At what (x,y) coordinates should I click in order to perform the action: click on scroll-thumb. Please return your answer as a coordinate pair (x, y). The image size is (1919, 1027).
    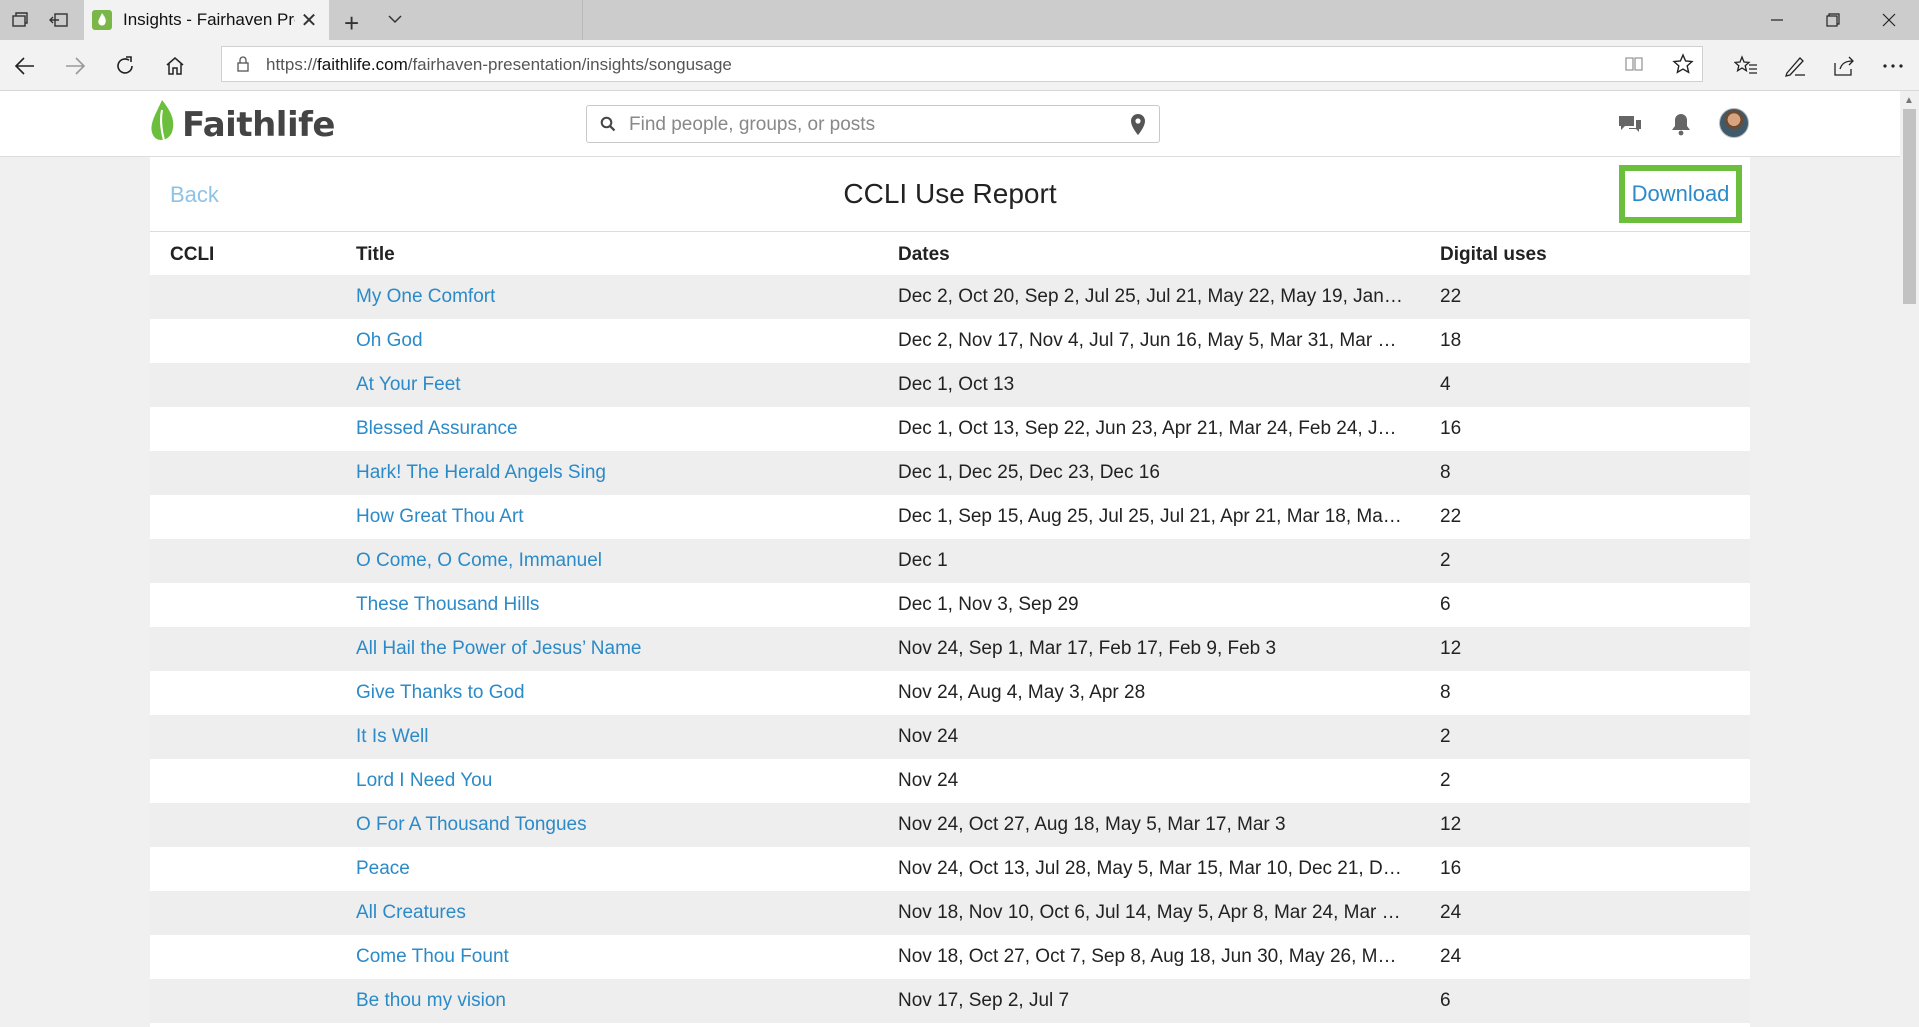
    Looking at the image, I should click on (1909, 206).